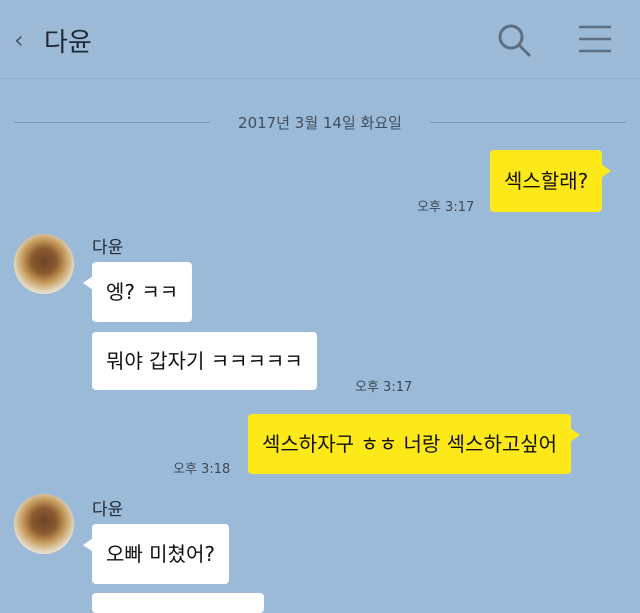 This screenshot has height=613, width=640. Describe the element at coordinates (551, 181) in the screenshot. I see `outgoing-message: 섹스할래?` at that location.